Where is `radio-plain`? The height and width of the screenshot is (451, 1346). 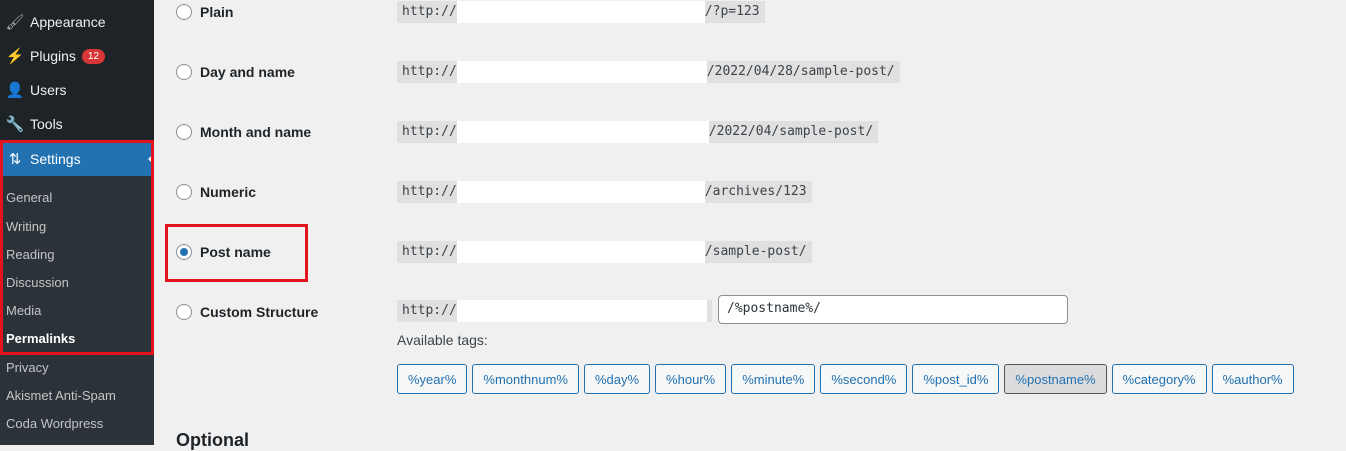
radio-plain is located at coordinates (184, 12).